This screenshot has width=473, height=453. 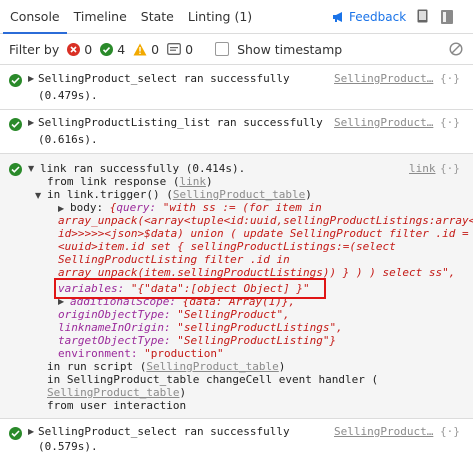 What do you see at coordinates (35, 17) in the screenshot?
I see `tab-console: Console` at bounding box center [35, 17].